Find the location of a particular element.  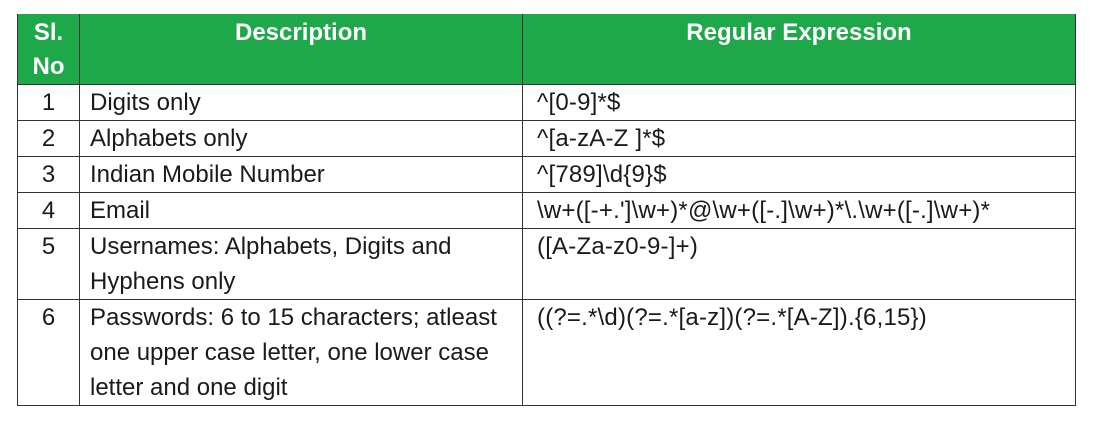

row-description: Alphabets only is located at coordinates (301, 138).